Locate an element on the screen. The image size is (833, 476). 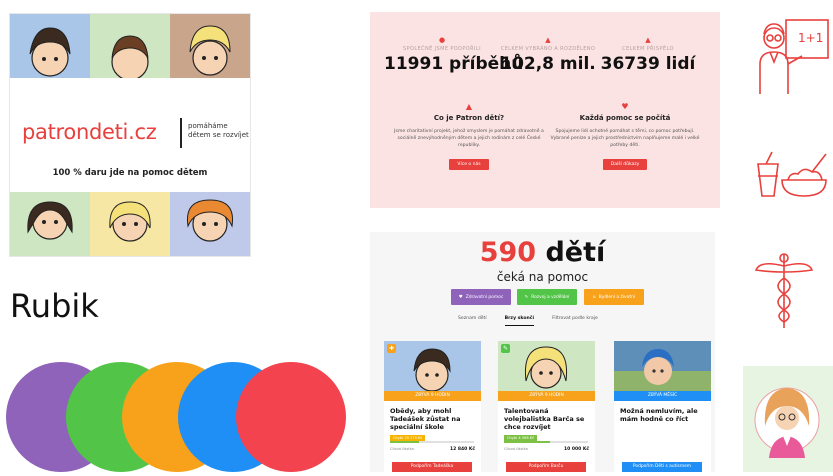
kids-count: 590 is located at coordinates (508, 252).